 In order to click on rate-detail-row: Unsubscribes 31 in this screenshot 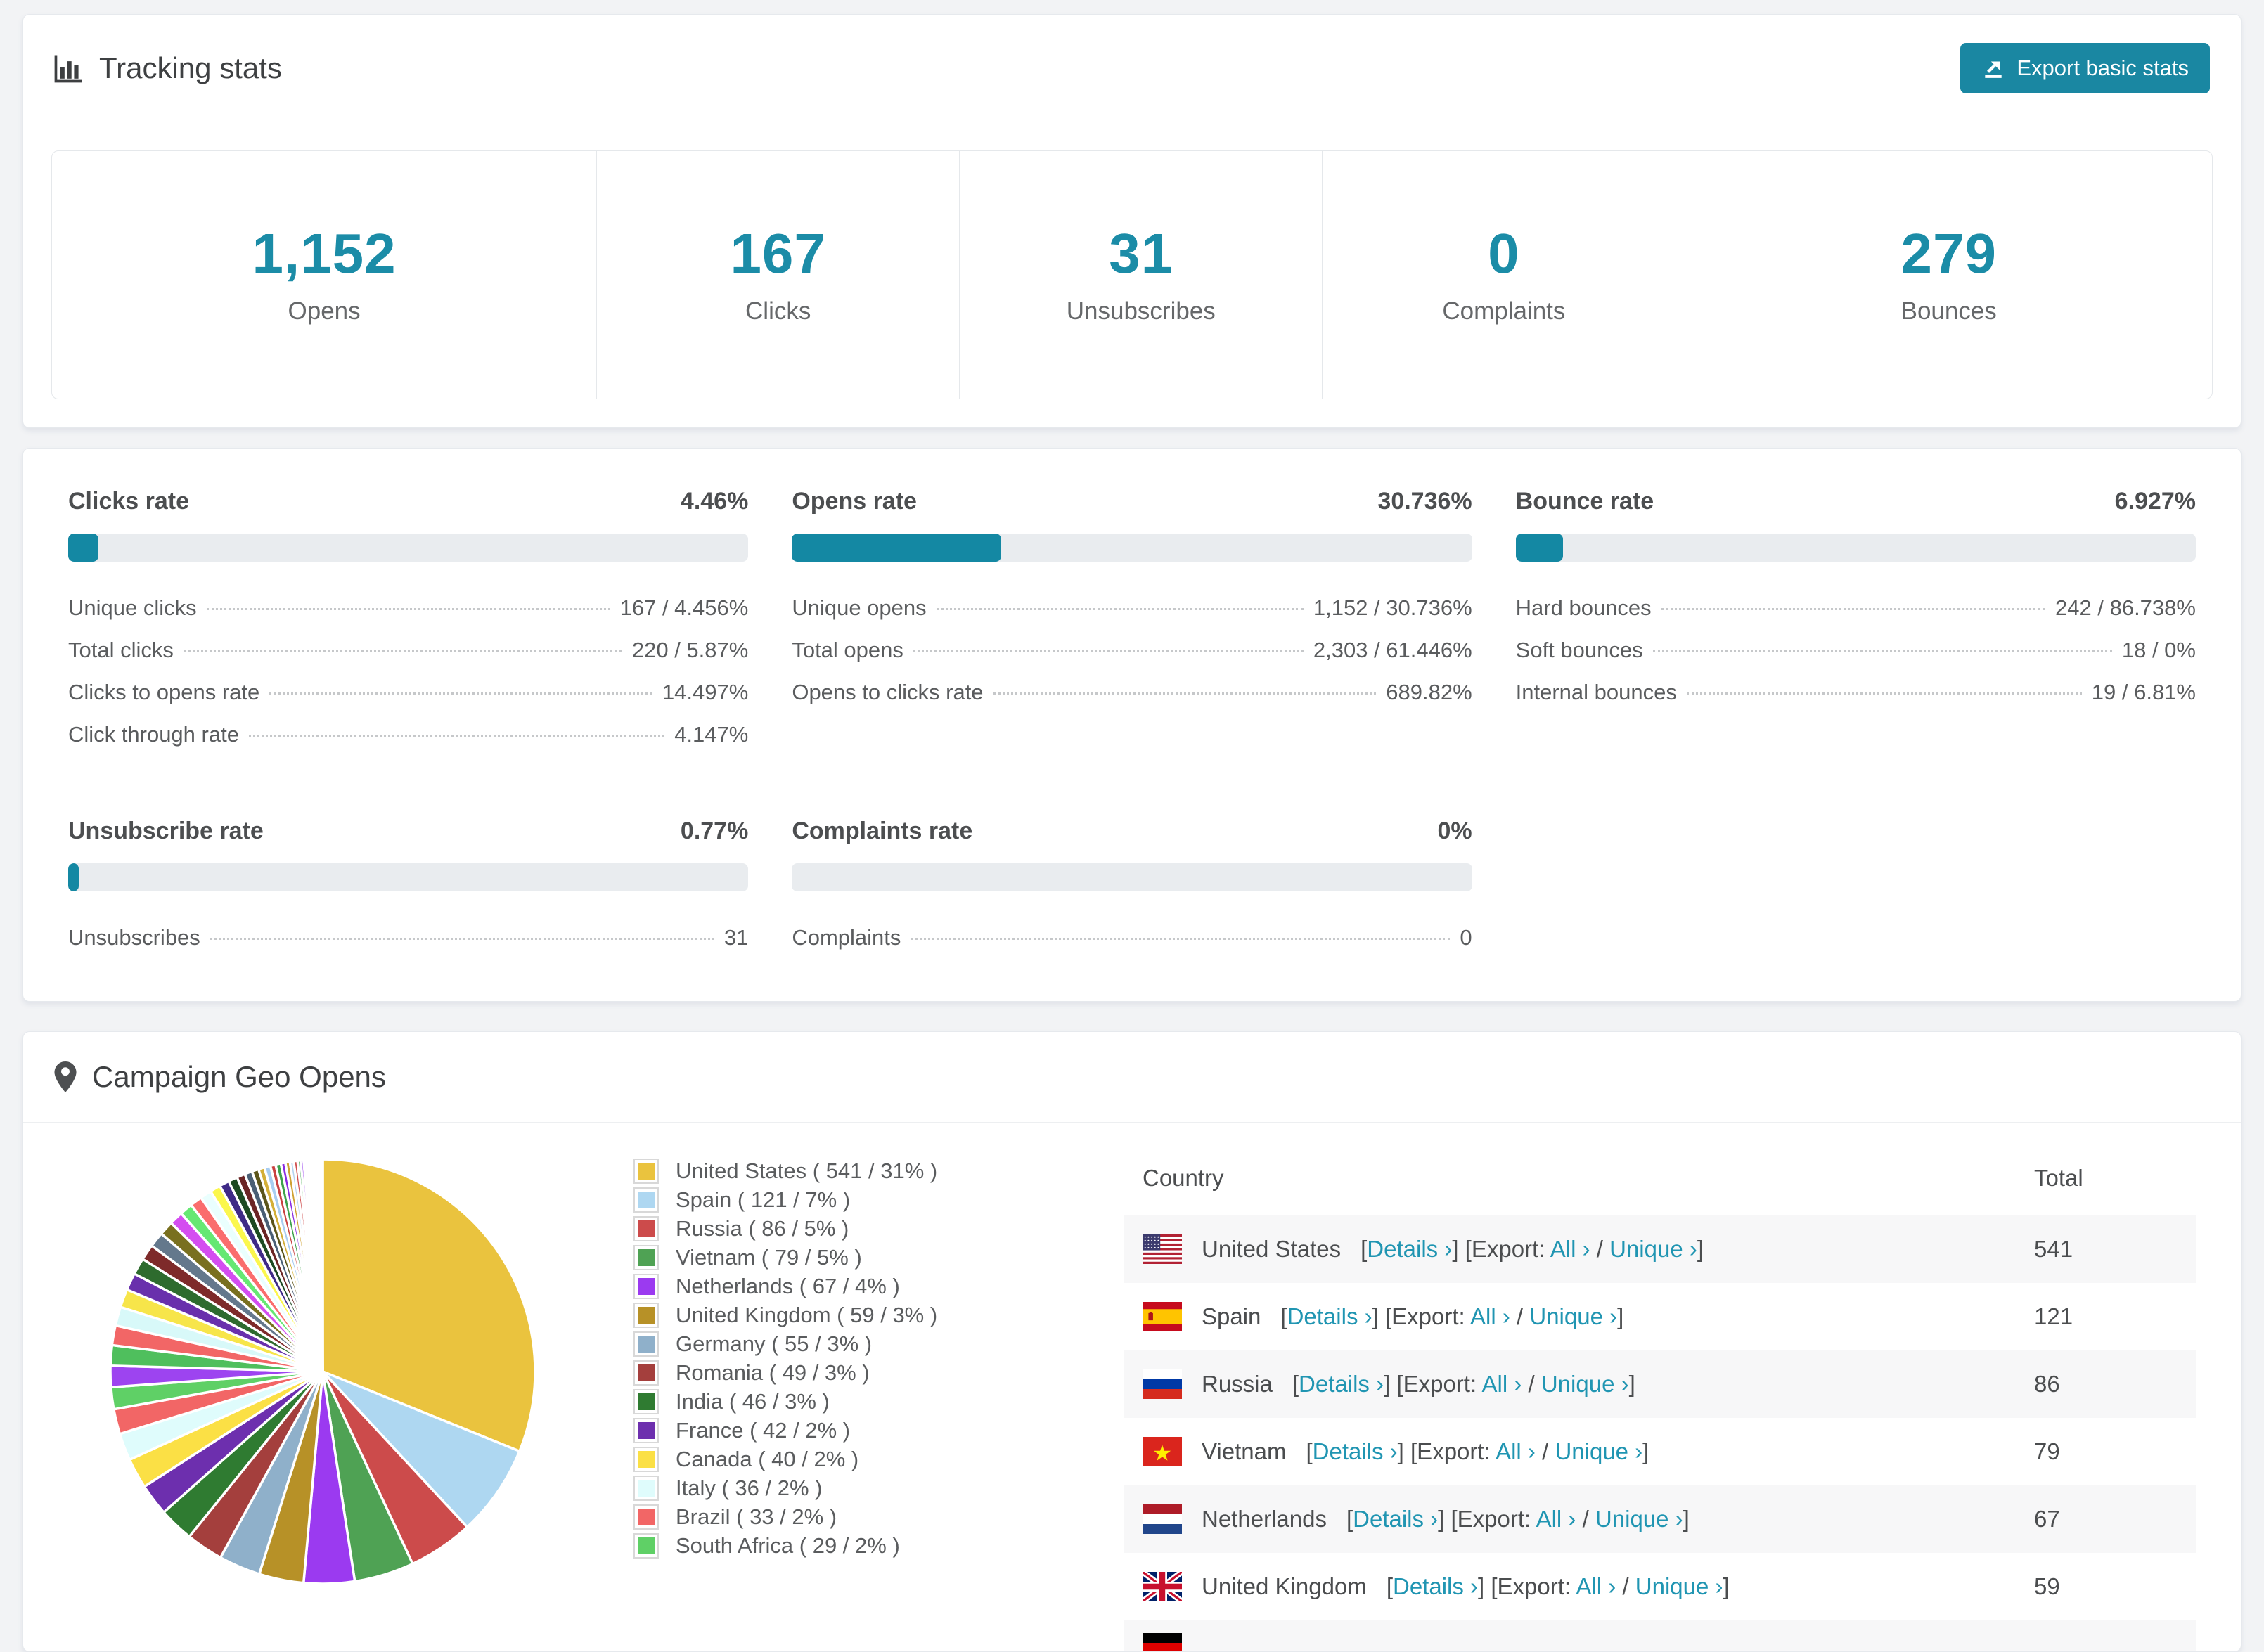, I will do `click(408, 938)`.